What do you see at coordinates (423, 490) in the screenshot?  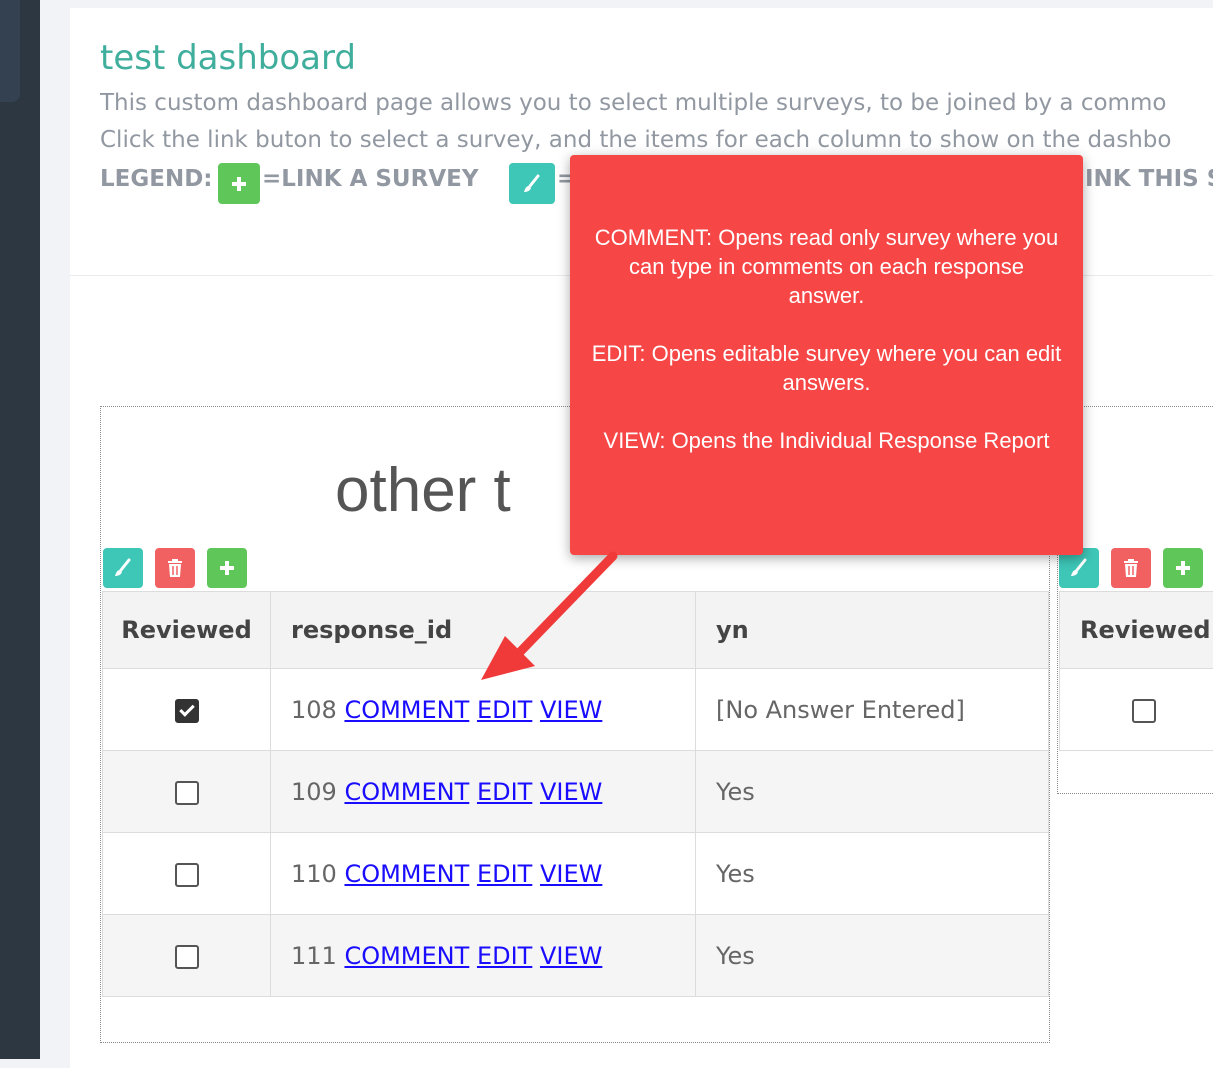 I see `survey-panel-title: other t` at bounding box center [423, 490].